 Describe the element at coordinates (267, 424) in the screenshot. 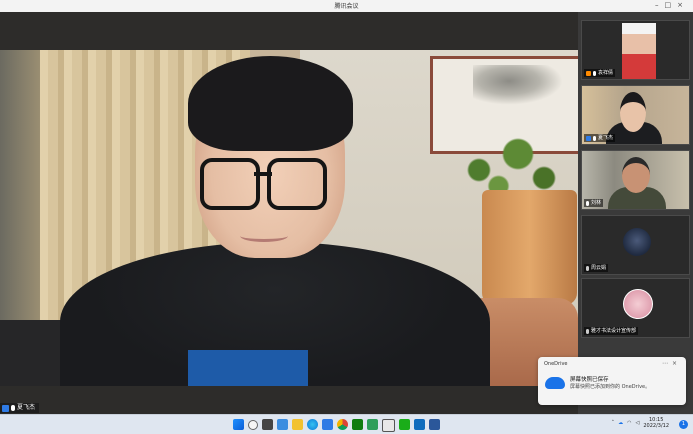

I see `task-view-icon` at that location.